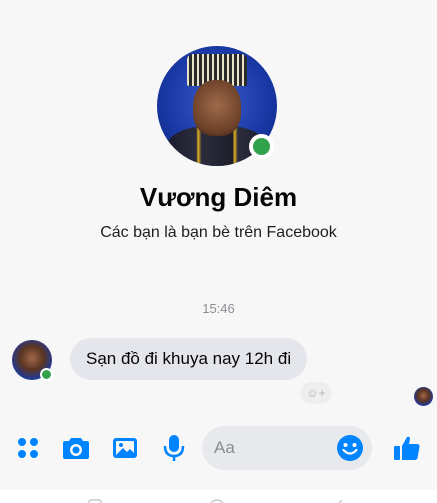 Image resolution: width=437 pixels, height=503 pixels. I want to click on recent-apps-button, so click(95, 498).